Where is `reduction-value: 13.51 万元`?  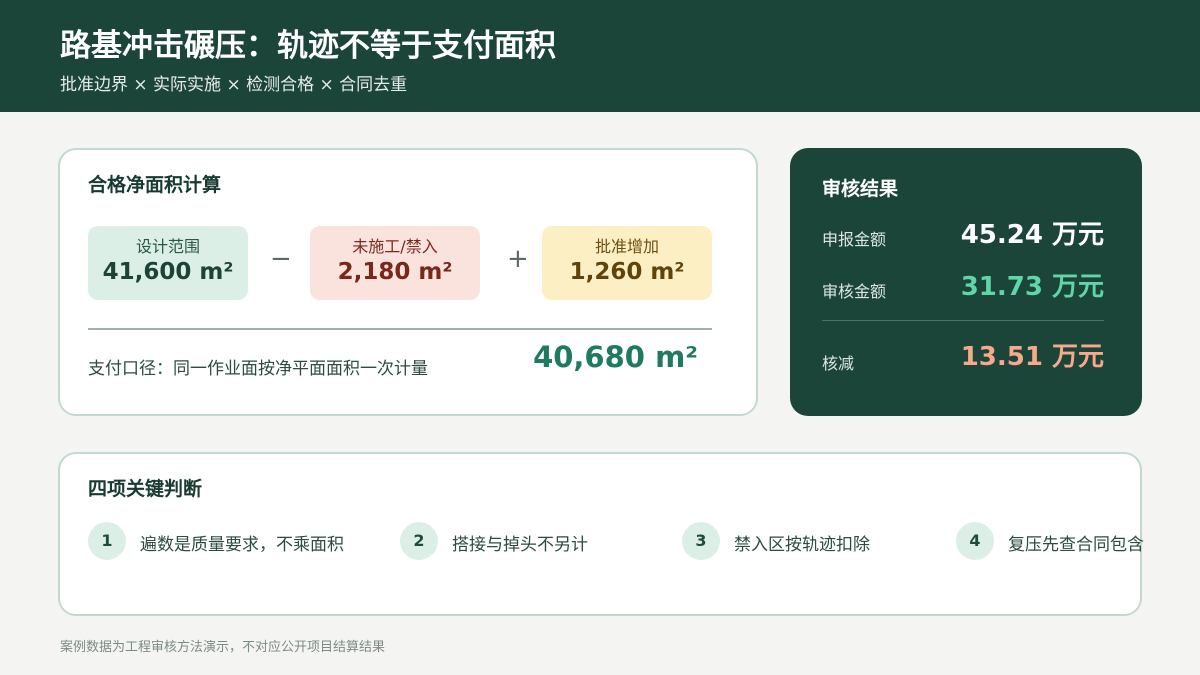
reduction-value: 13.51 万元 is located at coordinates (1032, 357).